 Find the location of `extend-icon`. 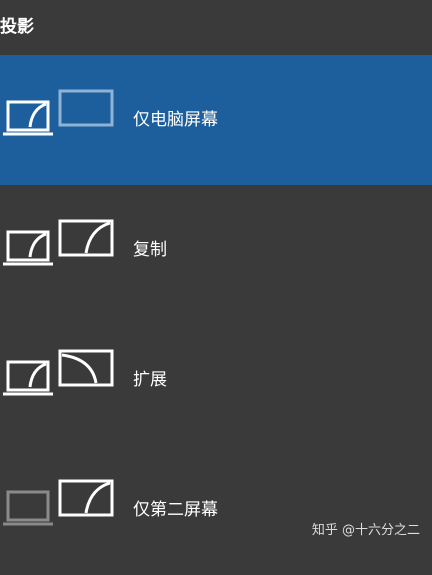

extend-icon is located at coordinates (60, 380).